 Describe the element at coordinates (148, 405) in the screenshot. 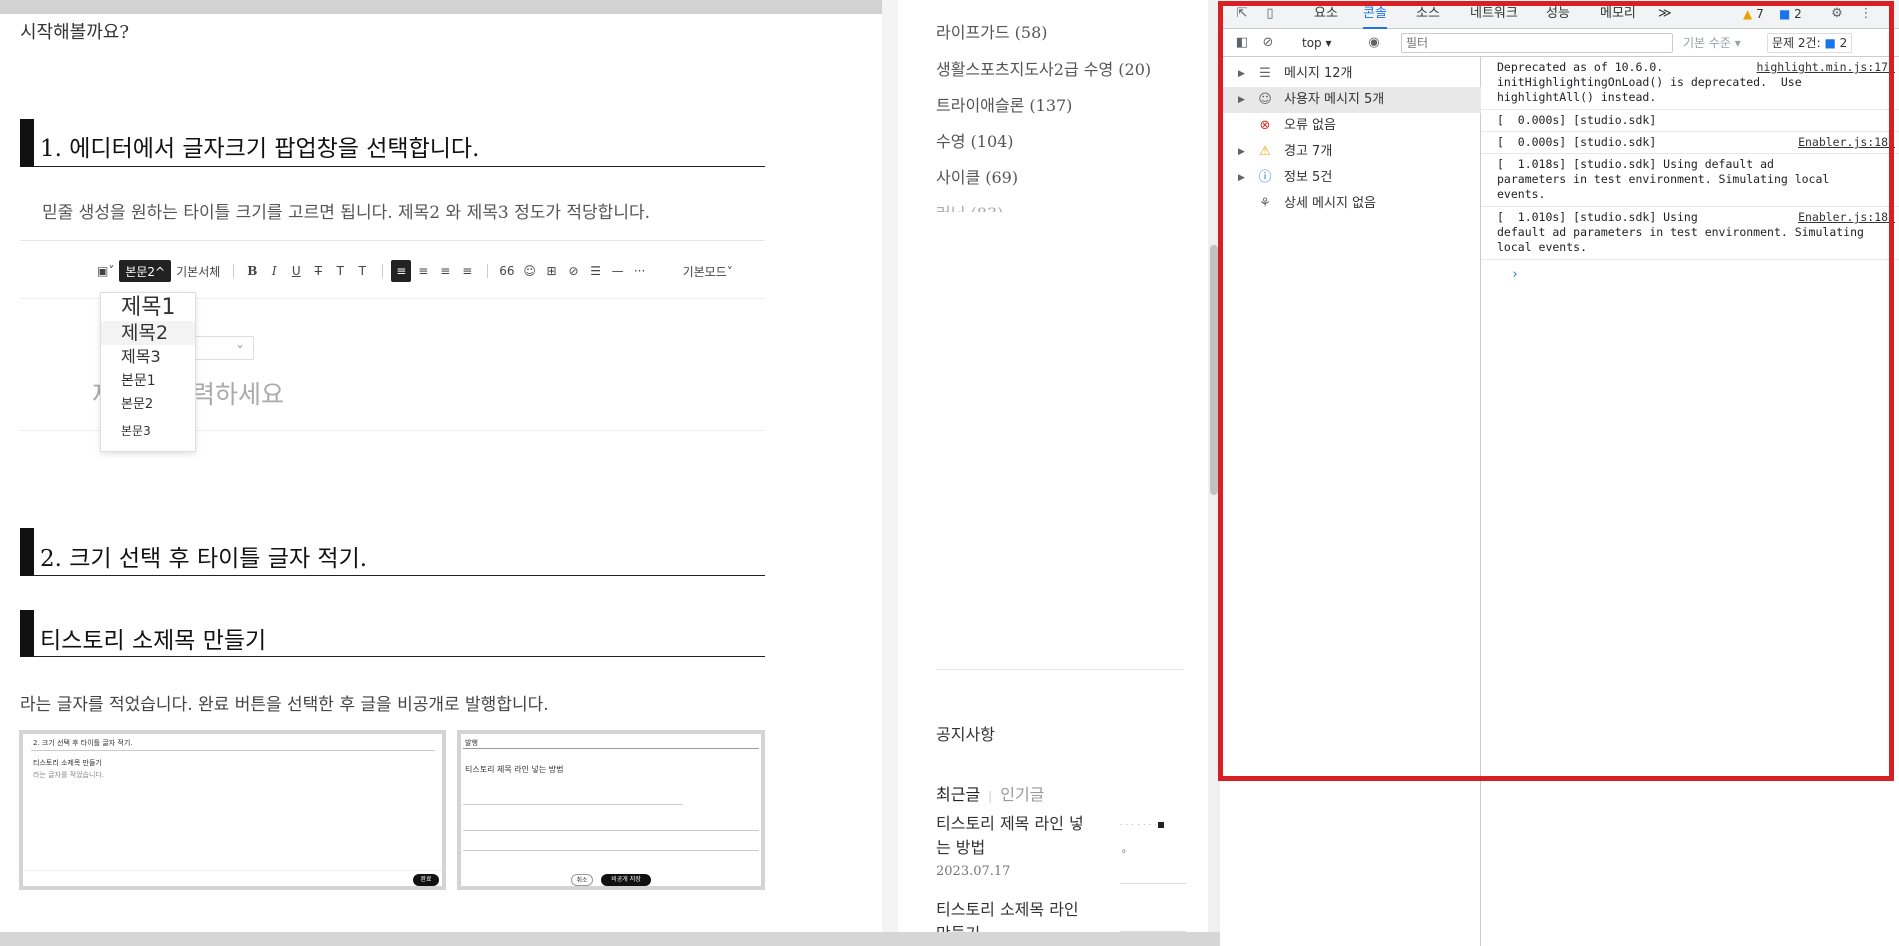

I see `size-option: 본문2` at that location.